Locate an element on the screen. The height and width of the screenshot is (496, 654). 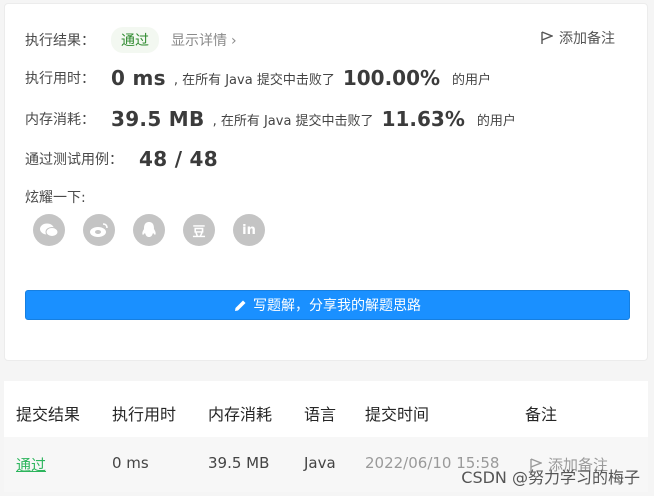
show-details-link: 显示详情 › is located at coordinates (204, 40).